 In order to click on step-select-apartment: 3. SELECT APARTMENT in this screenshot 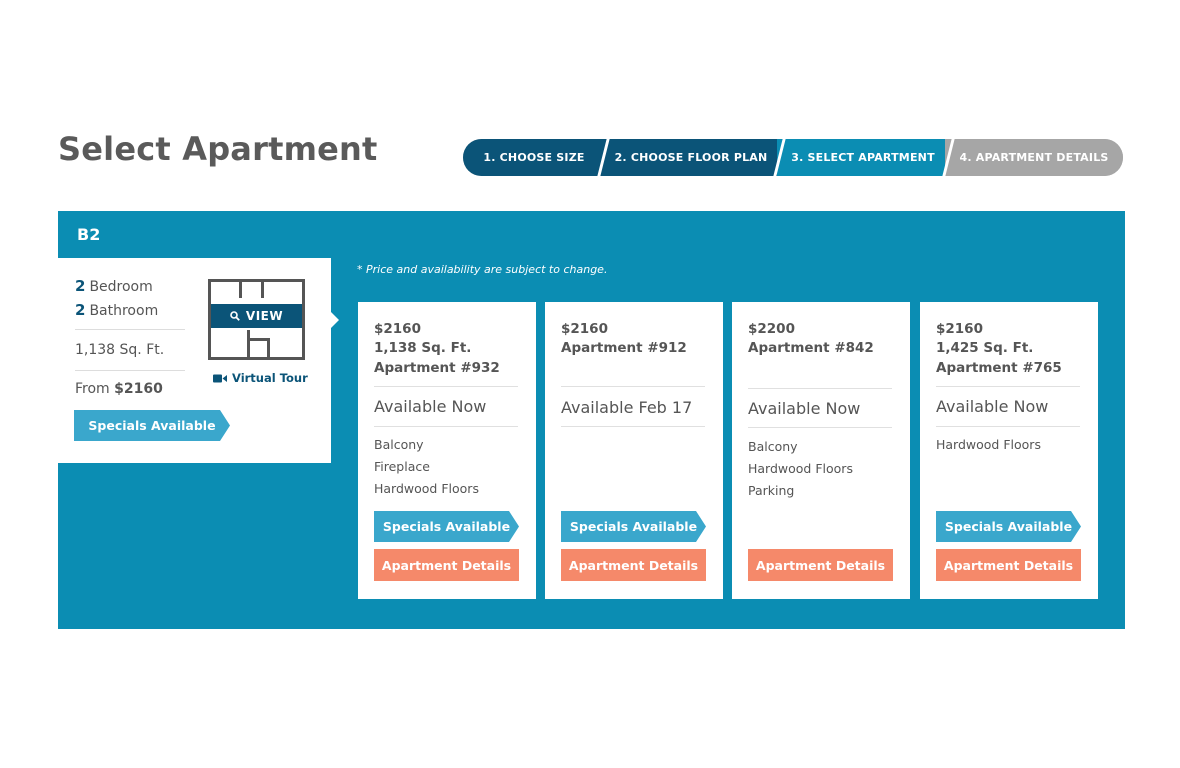, I will do `click(863, 157)`.